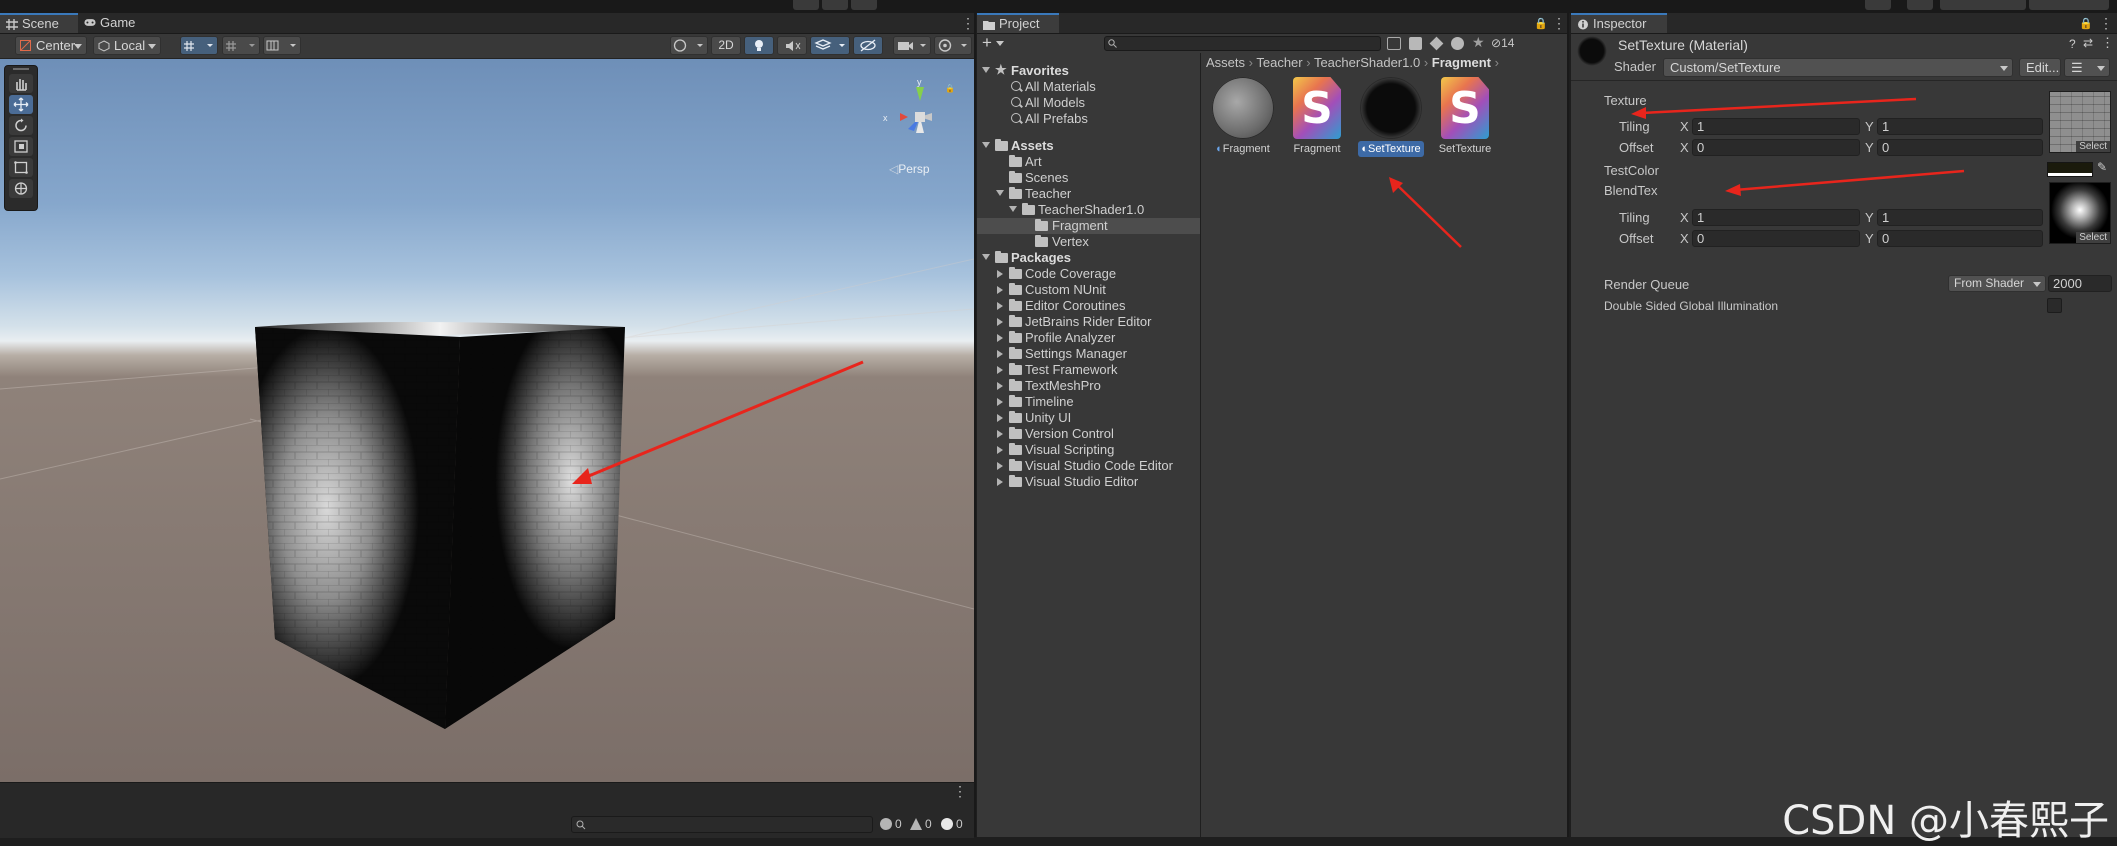 This screenshot has width=2117, height=846. I want to click on tree-package-item: Code Coverage, so click(1088, 274).